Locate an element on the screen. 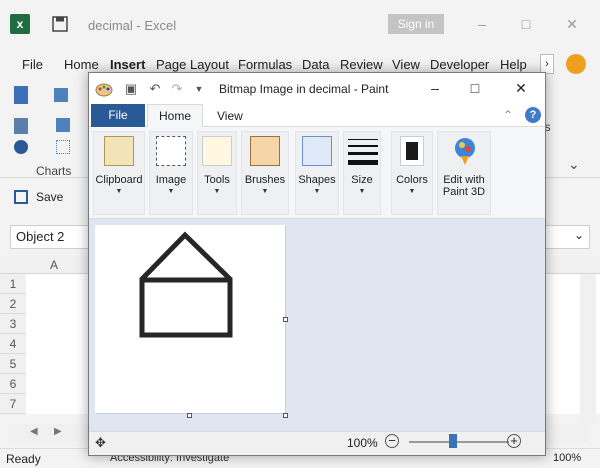  paint-close-button: ✕ is located at coordinates (521, 88).